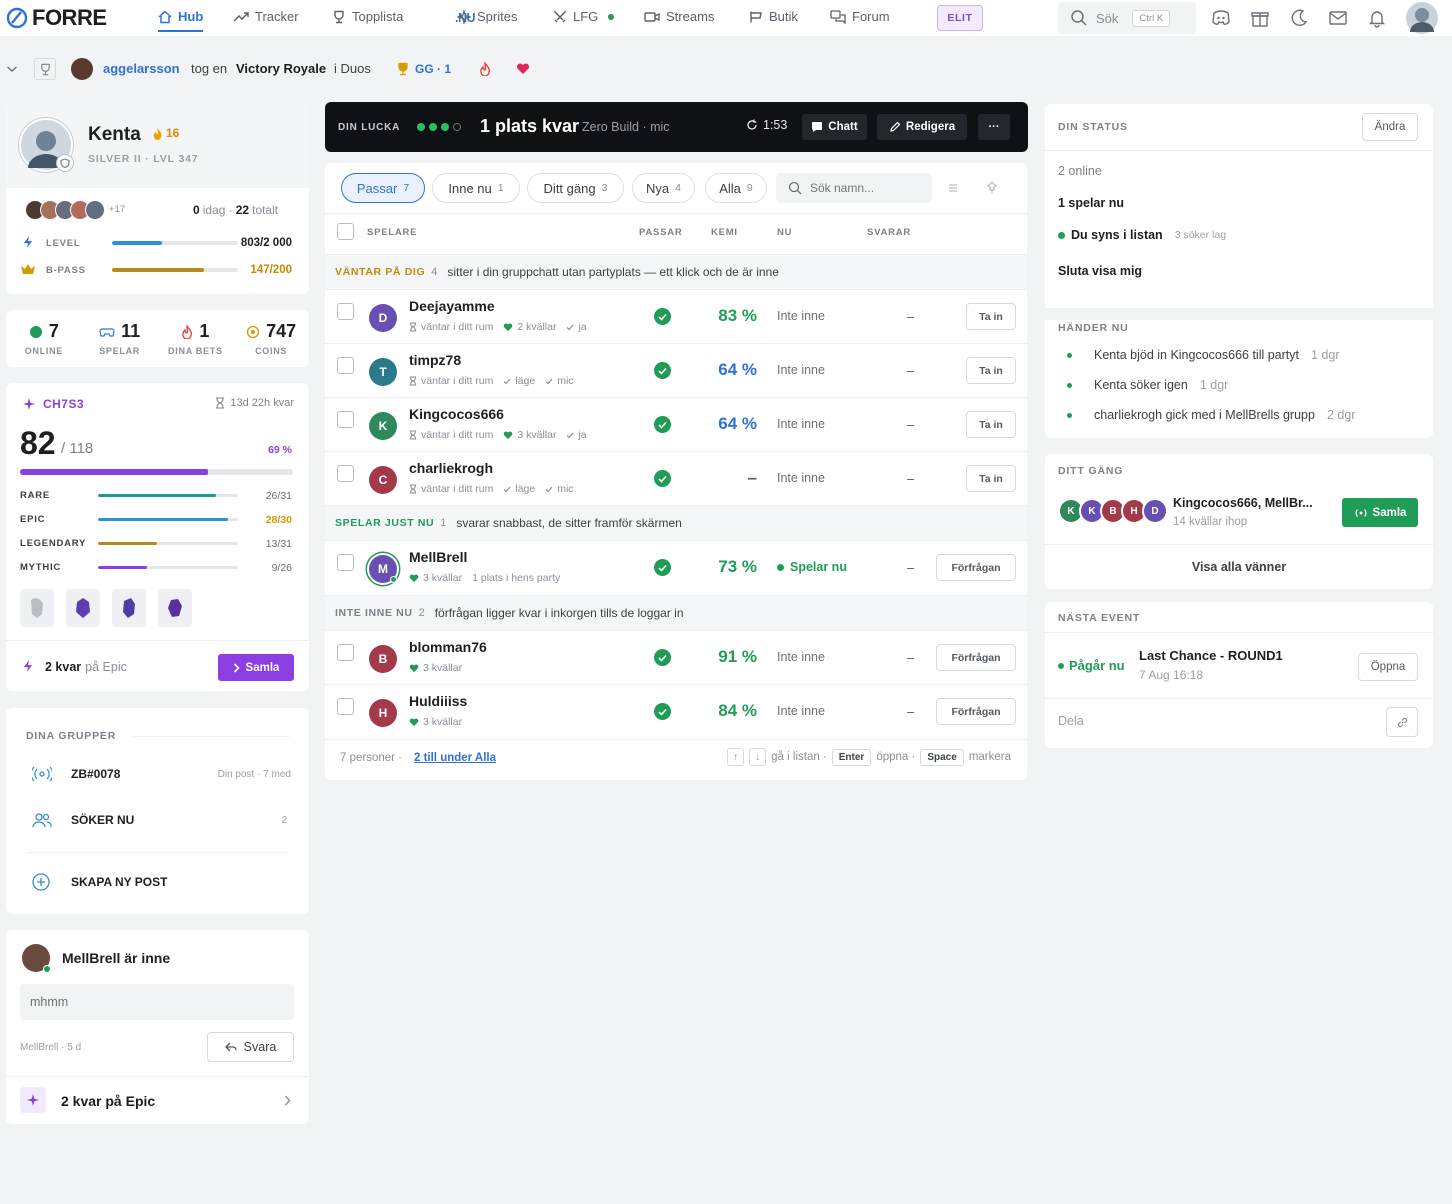  What do you see at coordinates (1377, 18) in the screenshot?
I see `bell-icon` at bounding box center [1377, 18].